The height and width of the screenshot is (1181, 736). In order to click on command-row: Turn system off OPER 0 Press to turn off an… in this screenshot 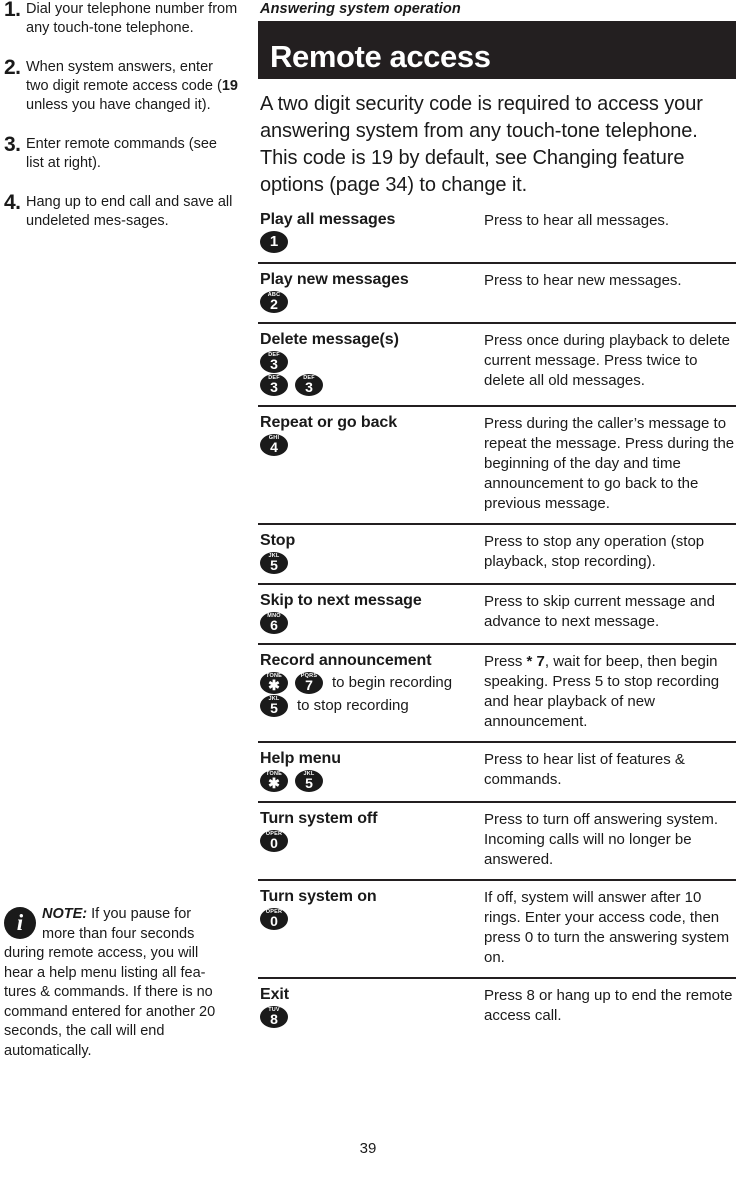, I will do `click(497, 840)`.